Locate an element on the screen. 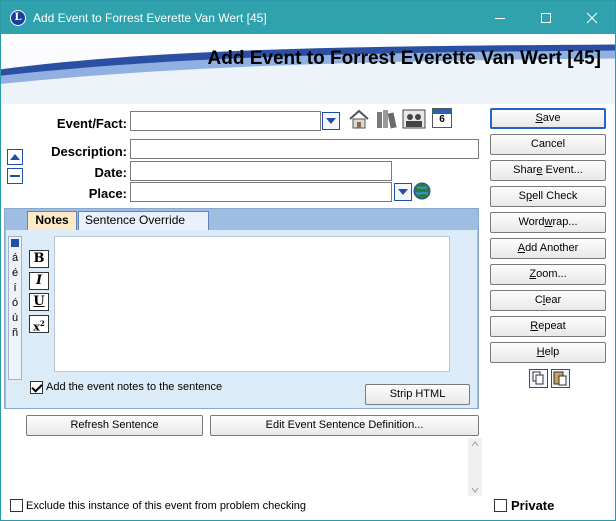 The image size is (616, 521). event-fact-input is located at coordinates (225, 121).